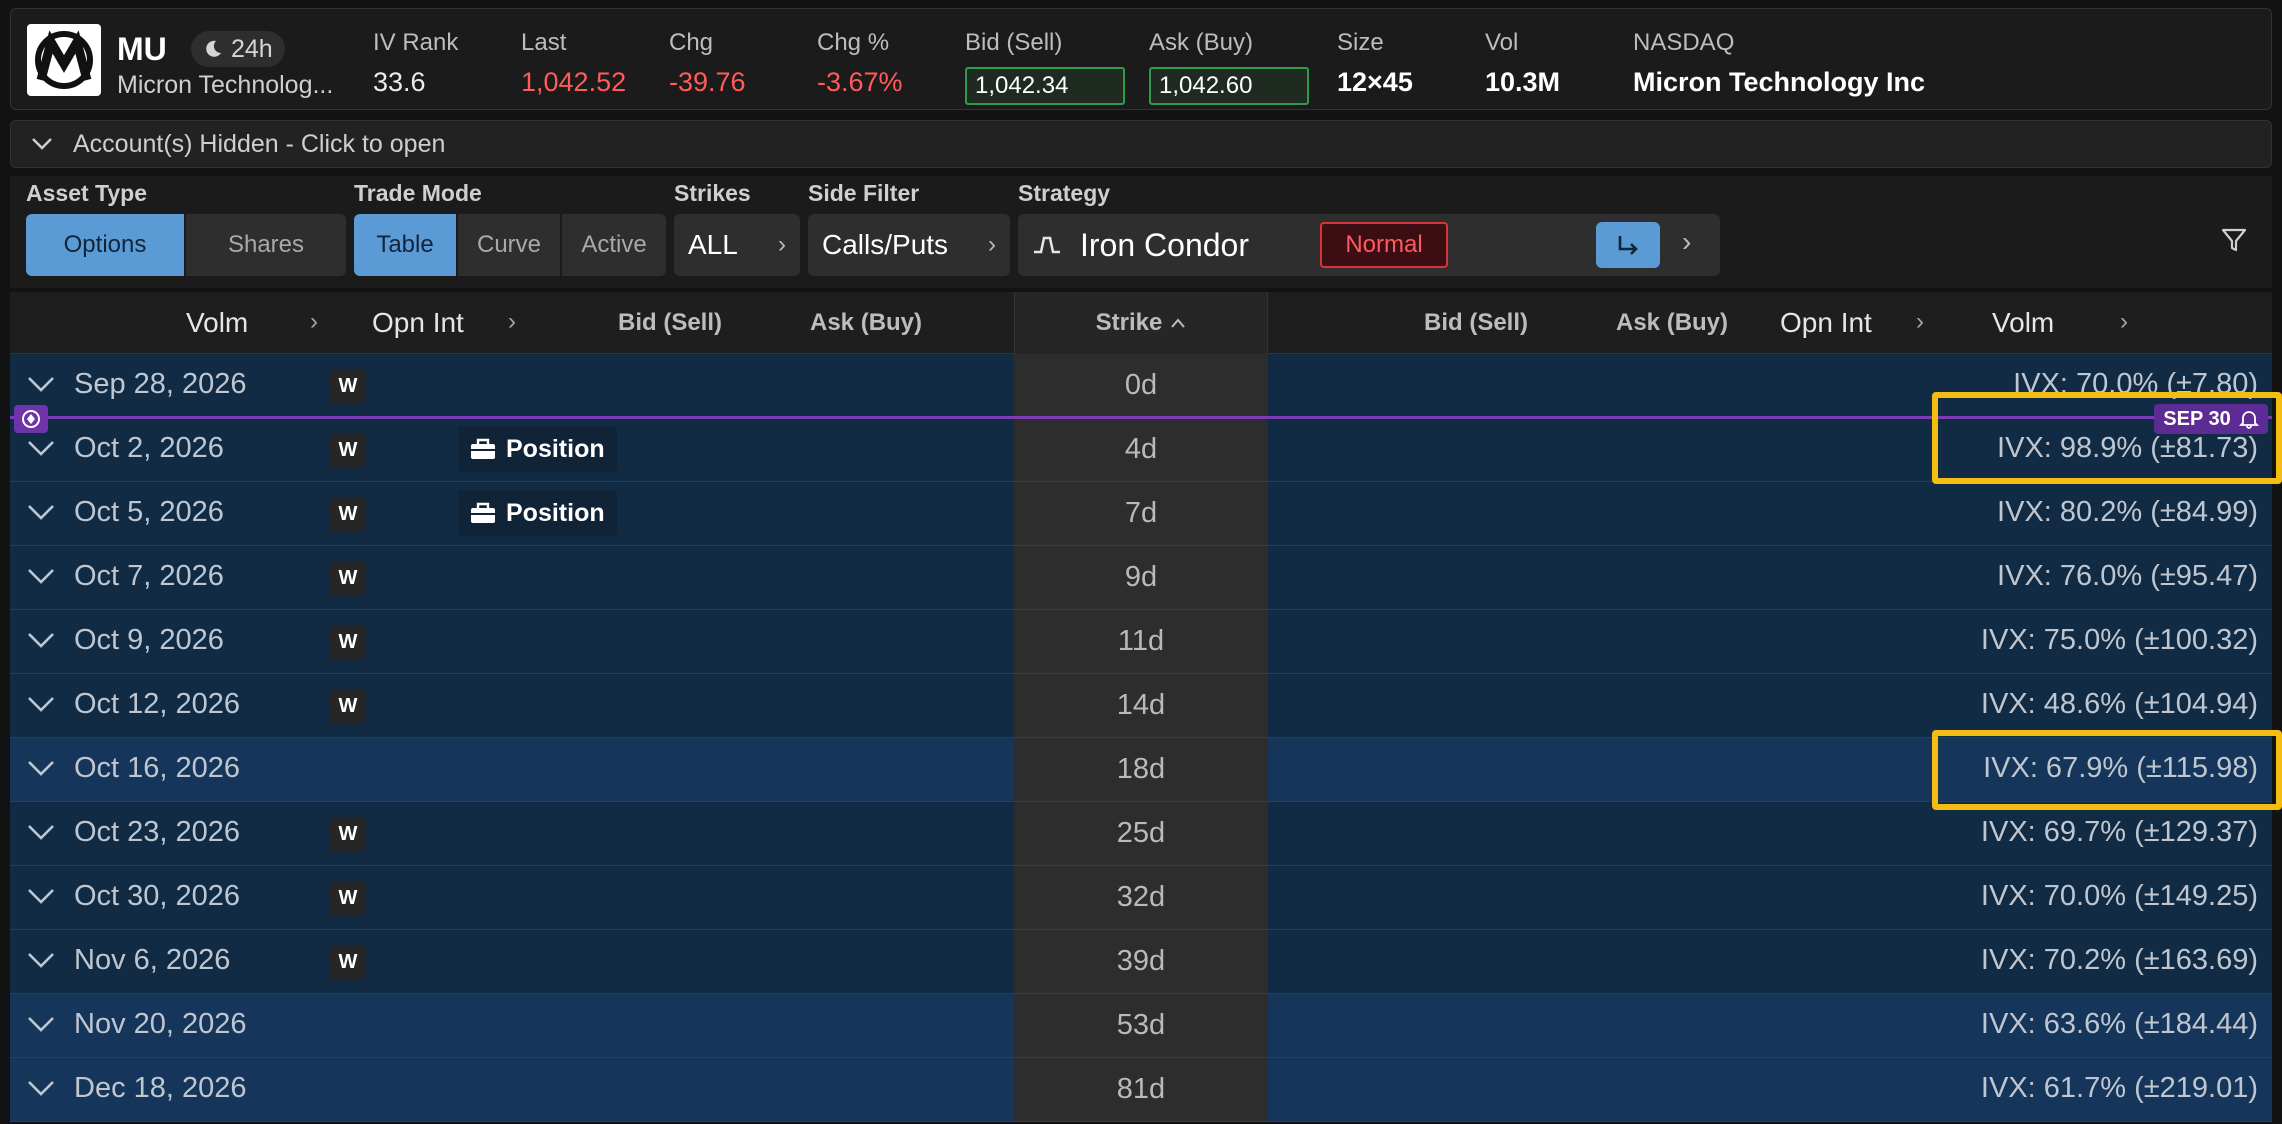 This screenshot has height=1124, width=2282. Describe the element at coordinates (142, 49) in the screenshot. I see `ticker-symbol: MU` at that location.